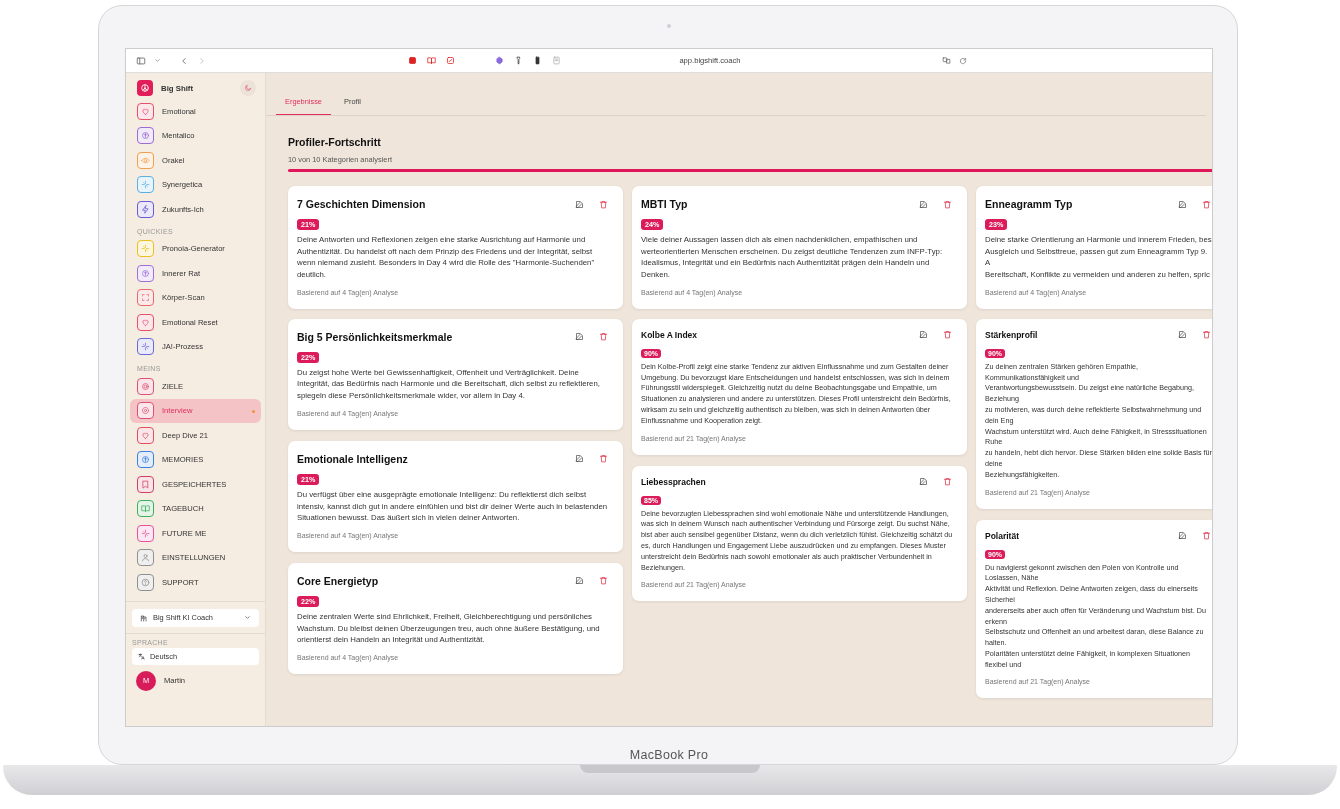  What do you see at coordinates (557, 60) in the screenshot?
I see `page-icon` at bounding box center [557, 60].